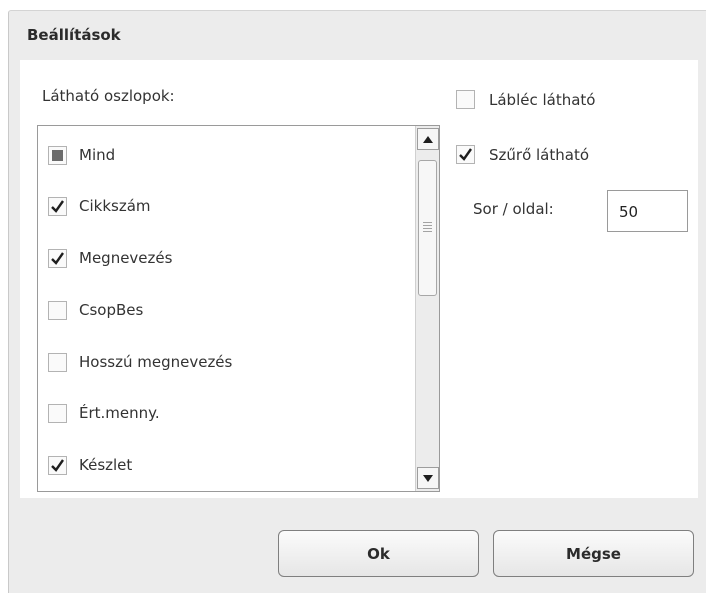 This screenshot has height=593, width=706. Describe the element at coordinates (156, 362) in the screenshot. I see `column-item-label: Hosszú megnevezés` at that location.